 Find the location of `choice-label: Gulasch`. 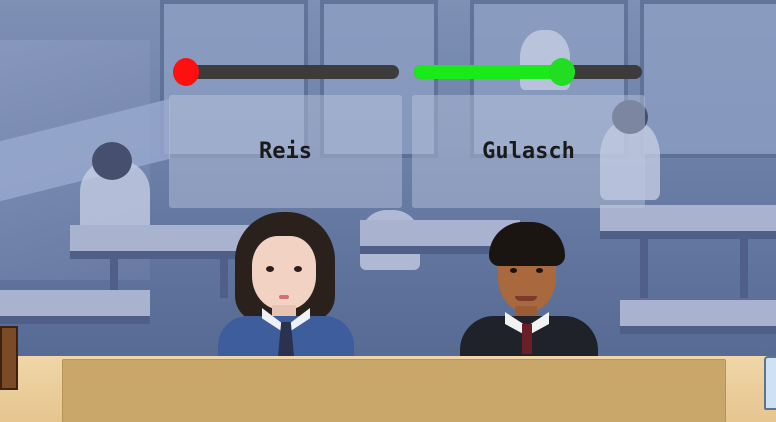

choice-label: Gulasch is located at coordinates (528, 151).